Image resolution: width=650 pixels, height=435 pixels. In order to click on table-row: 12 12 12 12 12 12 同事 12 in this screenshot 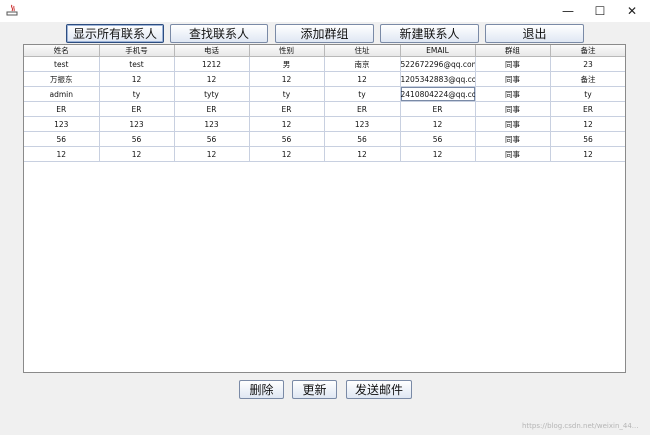, I will do `click(324, 154)`.